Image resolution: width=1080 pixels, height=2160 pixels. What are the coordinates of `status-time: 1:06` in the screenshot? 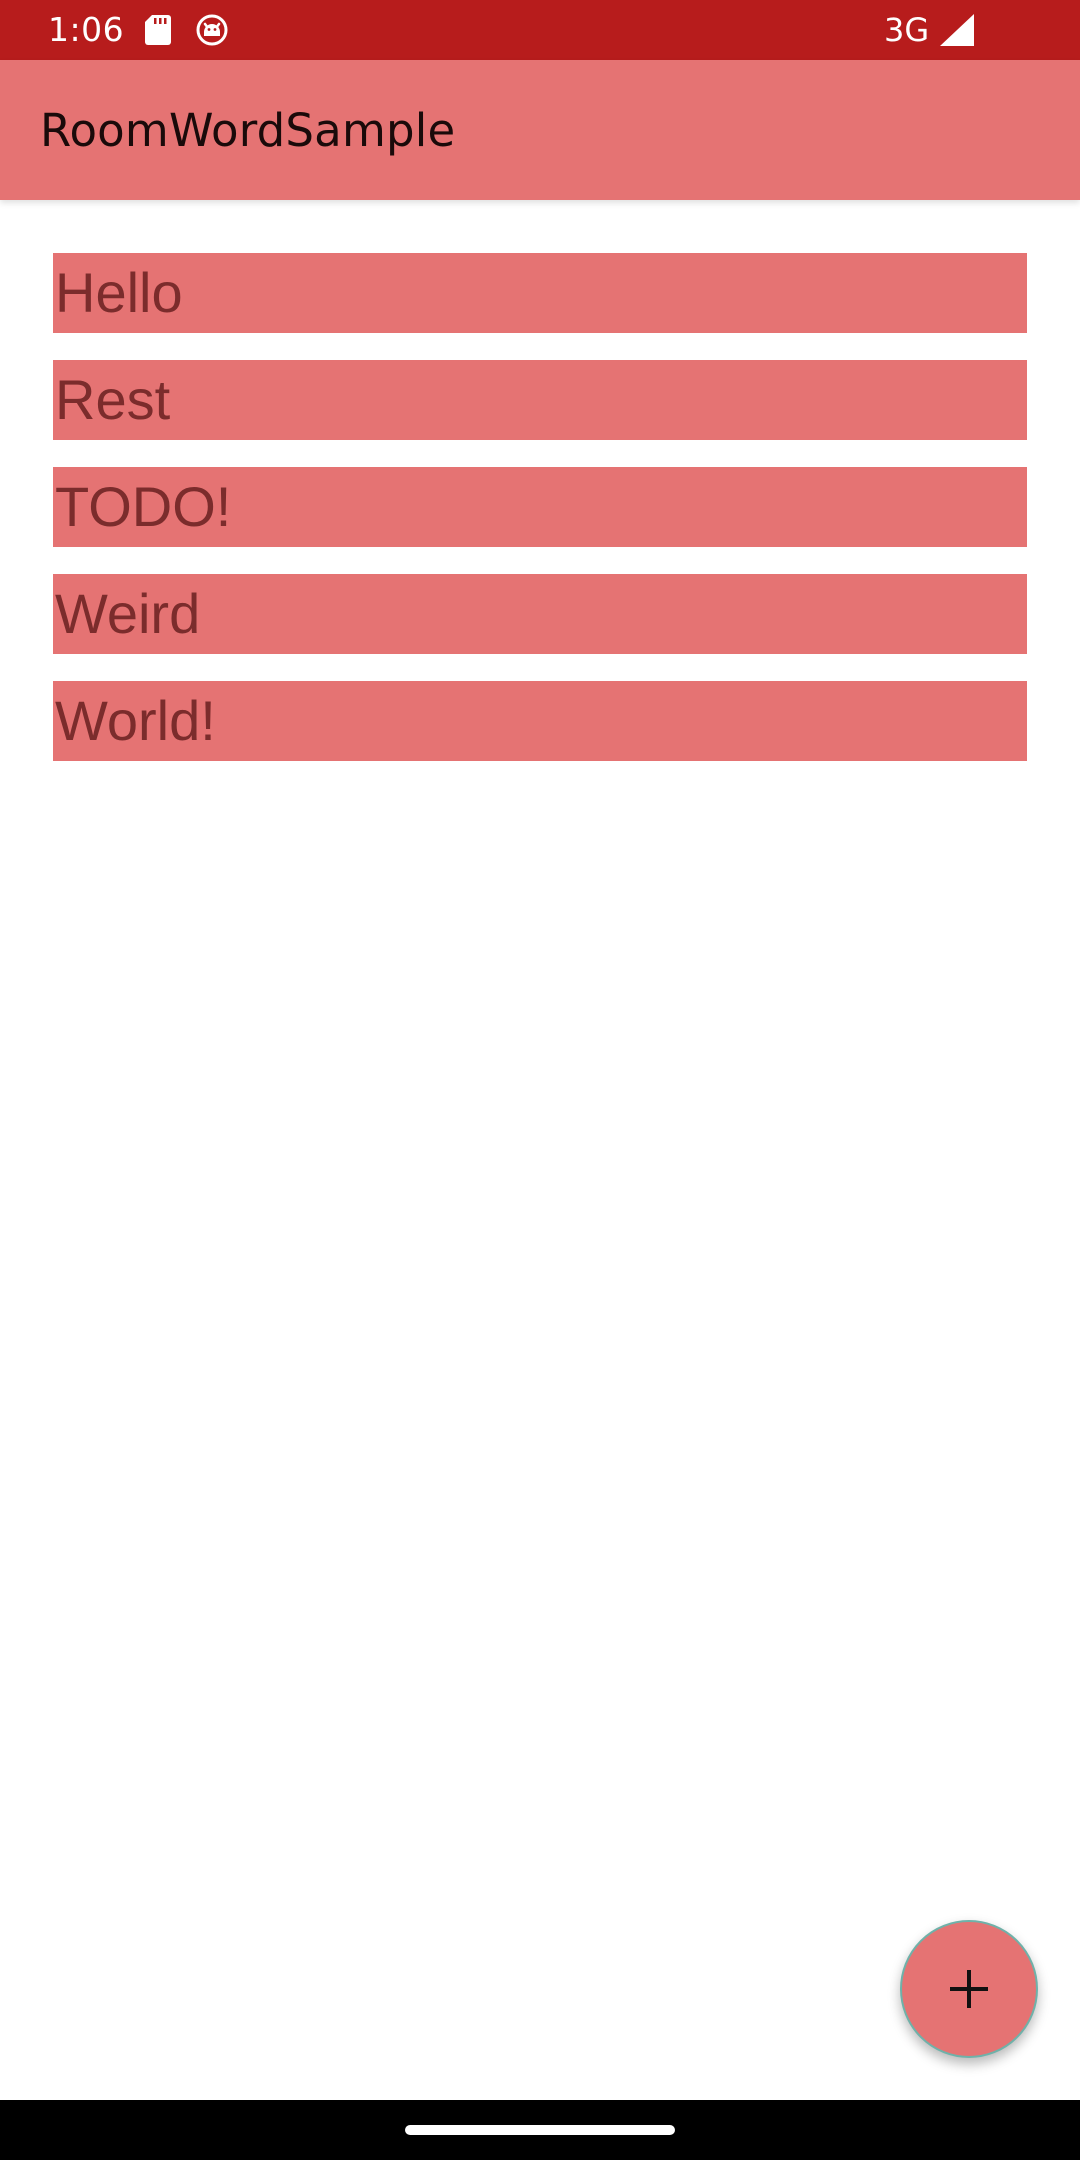 It's located at (86, 29).